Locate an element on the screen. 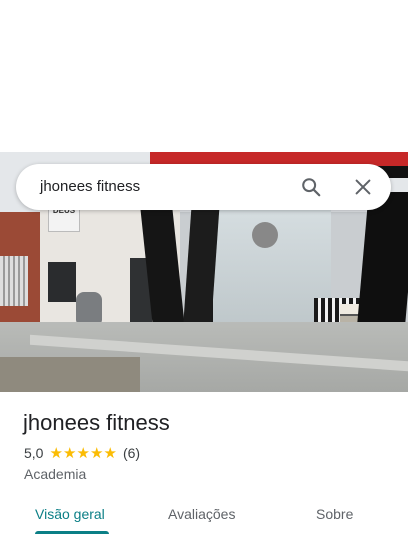 The width and height of the screenshot is (408, 544). tab-overview: Visão geral is located at coordinates (70, 514).